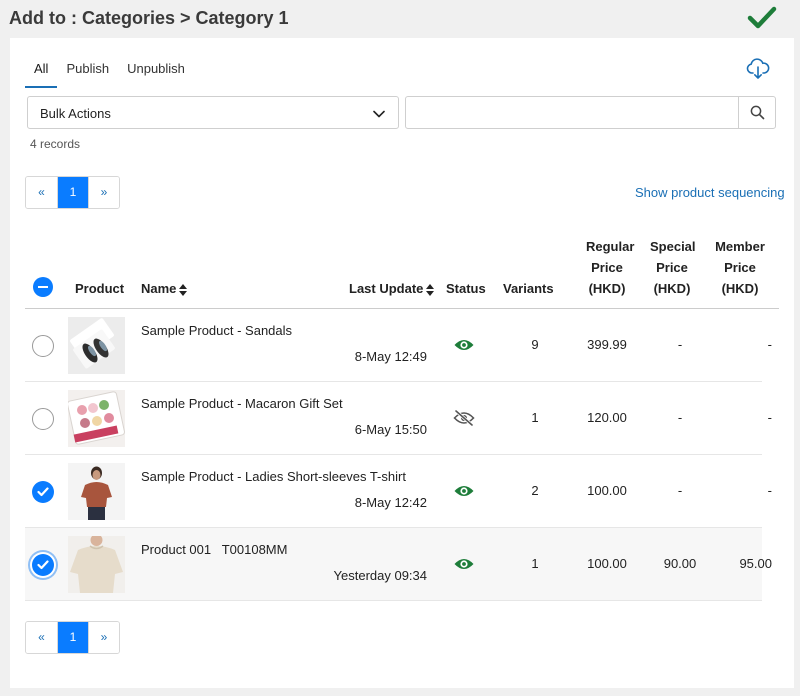  I want to click on col-special-price-line2: Price, so click(672, 267).